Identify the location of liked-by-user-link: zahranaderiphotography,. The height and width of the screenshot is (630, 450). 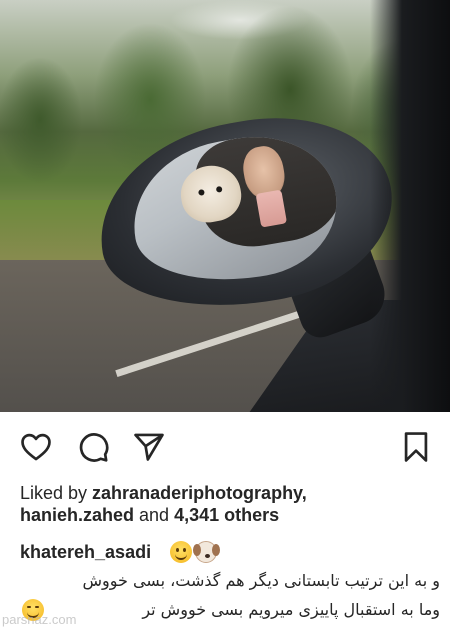
(199, 493).